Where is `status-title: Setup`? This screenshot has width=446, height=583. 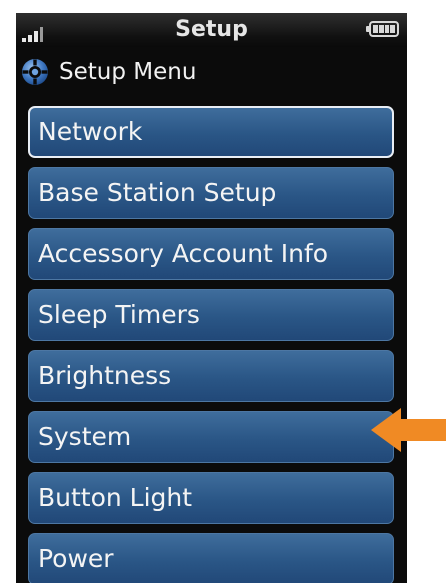 status-title: Setup is located at coordinates (211, 29).